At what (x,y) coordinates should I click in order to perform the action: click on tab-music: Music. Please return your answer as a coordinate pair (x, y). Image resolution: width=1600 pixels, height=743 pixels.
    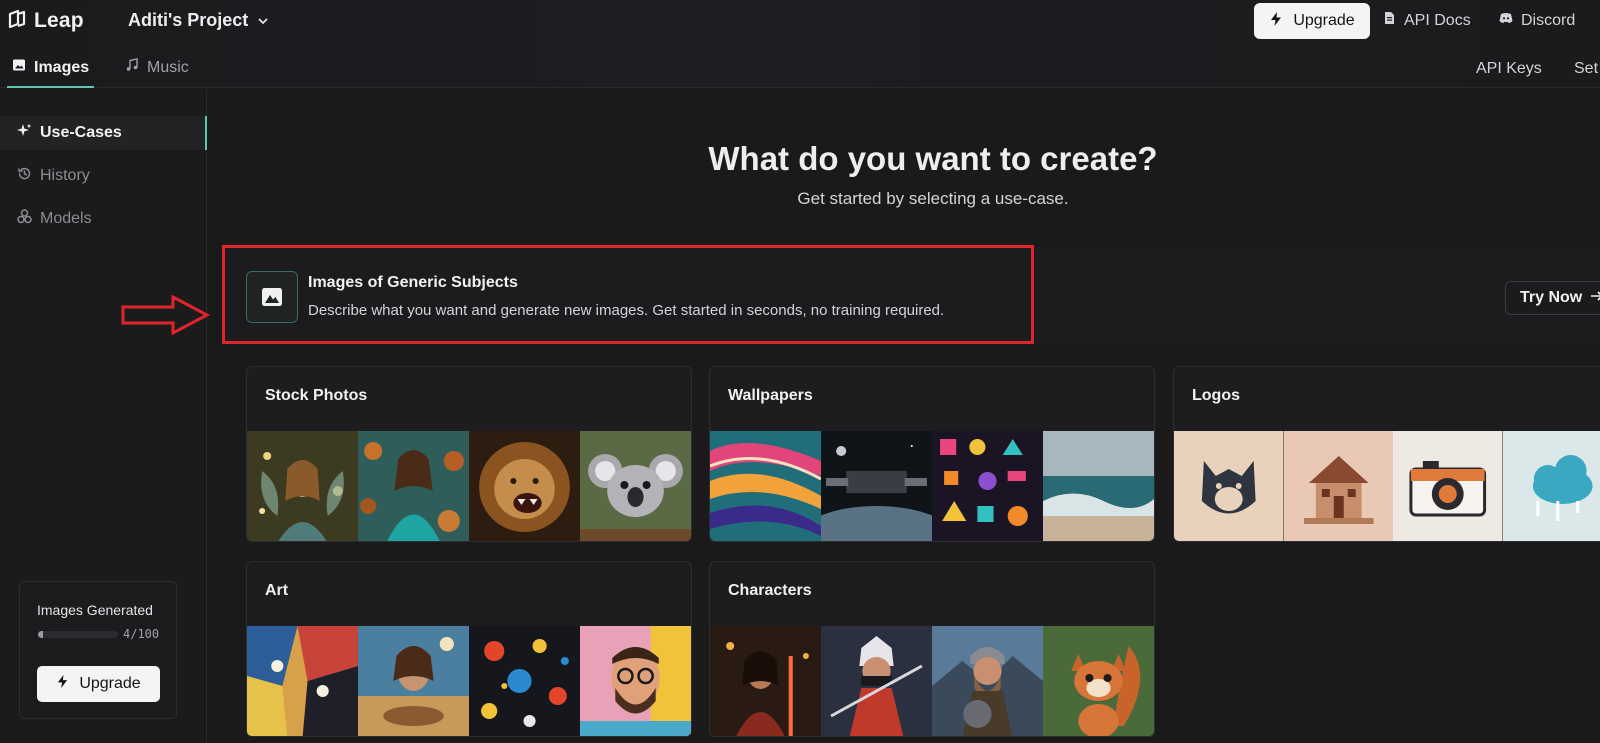
    Looking at the image, I should click on (157, 67).